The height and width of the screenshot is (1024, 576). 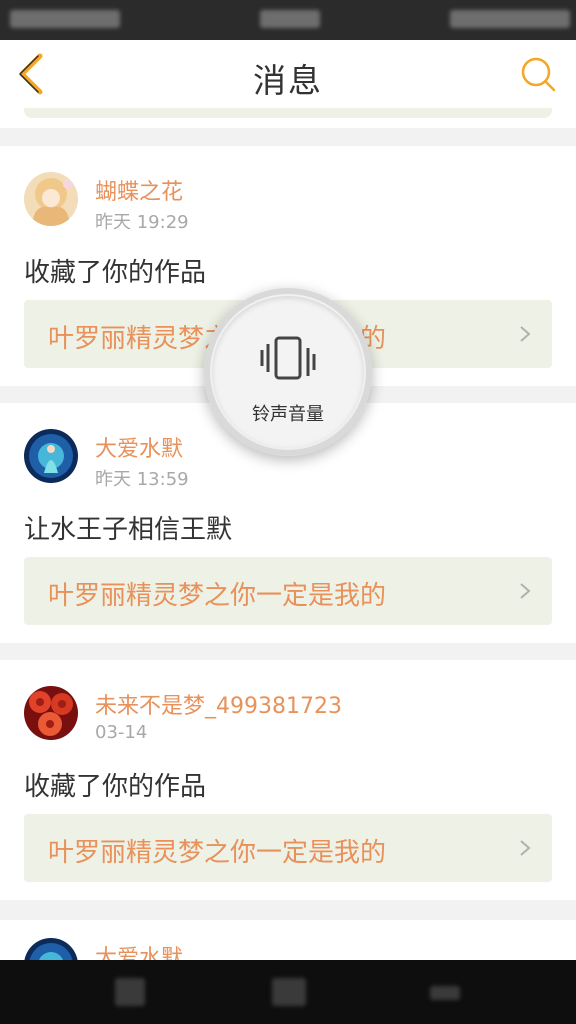 I want to click on search-button, so click(x=538, y=74).